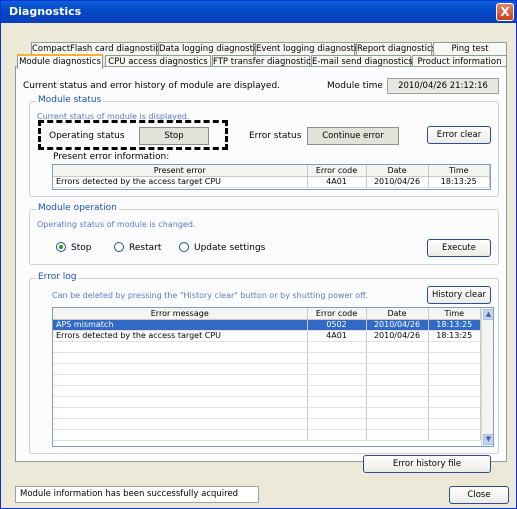 The image size is (517, 509). Describe the element at coordinates (488, 314) in the screenshot. I see `scroll-up-icon: ▲` at that location.